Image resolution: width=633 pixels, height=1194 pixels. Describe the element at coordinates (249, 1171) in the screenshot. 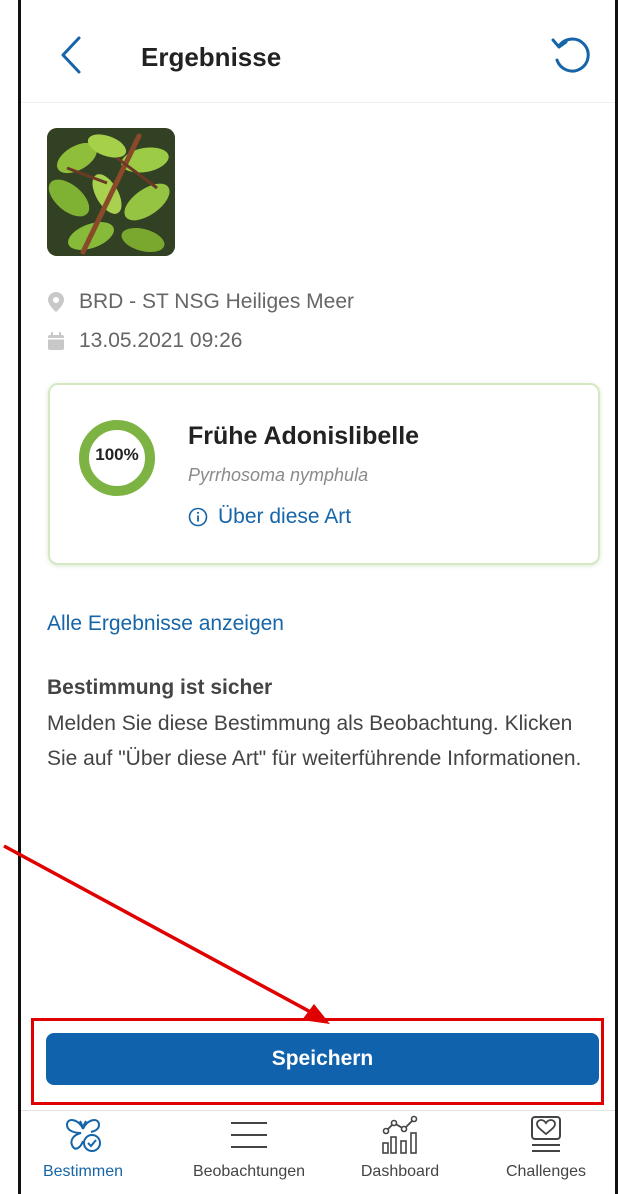

I see `nav-label-beobachtungen: Beobachtungen` at that location.